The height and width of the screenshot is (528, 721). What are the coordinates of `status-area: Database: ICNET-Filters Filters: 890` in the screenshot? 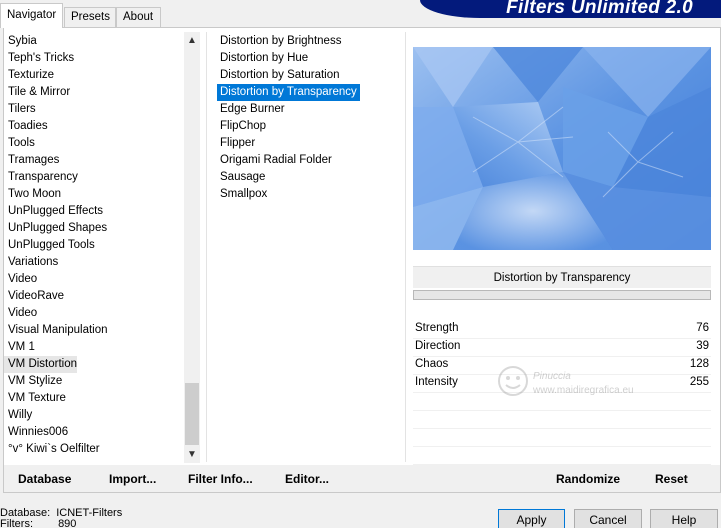 It's located at (61, 518).